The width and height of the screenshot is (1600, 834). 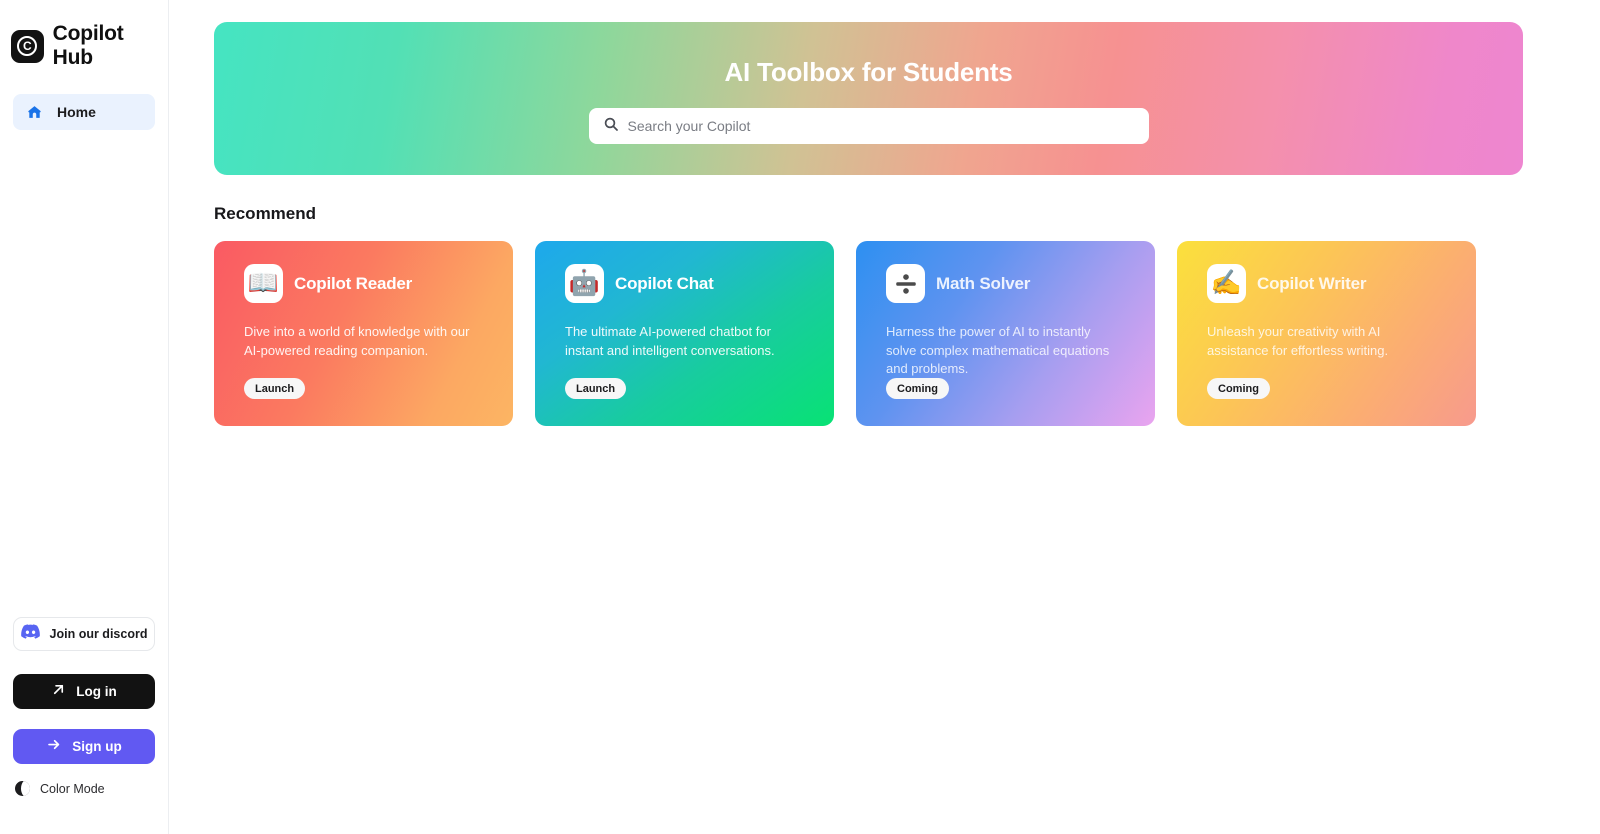 What do you see at coordinates (1312, 283) in the screenshot?
I see `card-title: Copilot Writer` at bounding box center [1312, 283].